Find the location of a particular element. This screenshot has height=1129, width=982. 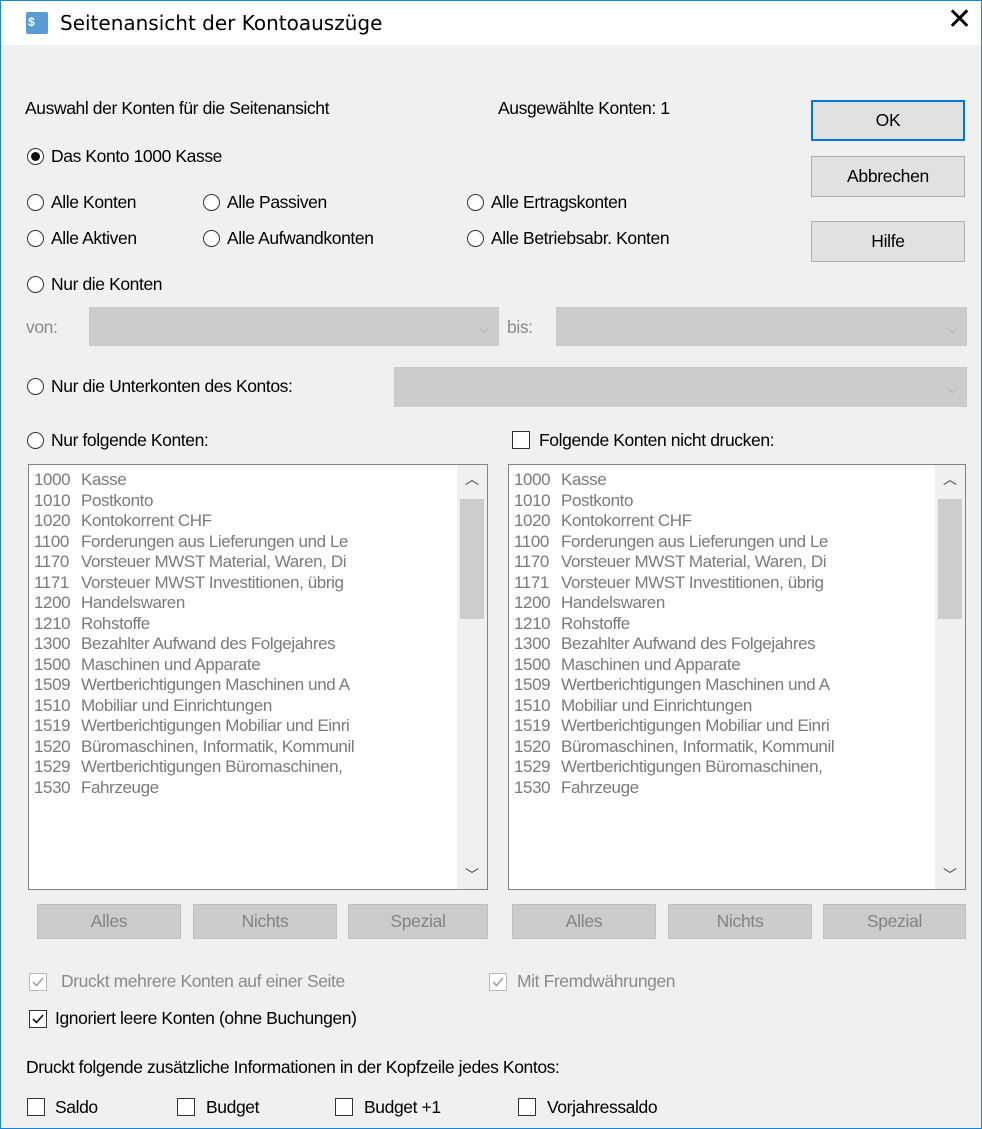

budget-plus1-label: Budget +1 is located at coordinates (402, 1107).